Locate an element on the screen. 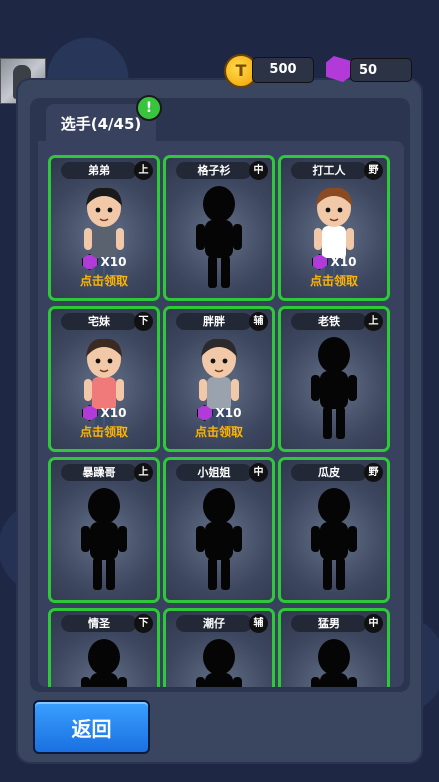 The width and height of the screenshot is (439, 782). character-card: 格子衫中 is located at coordinates (219, 228).